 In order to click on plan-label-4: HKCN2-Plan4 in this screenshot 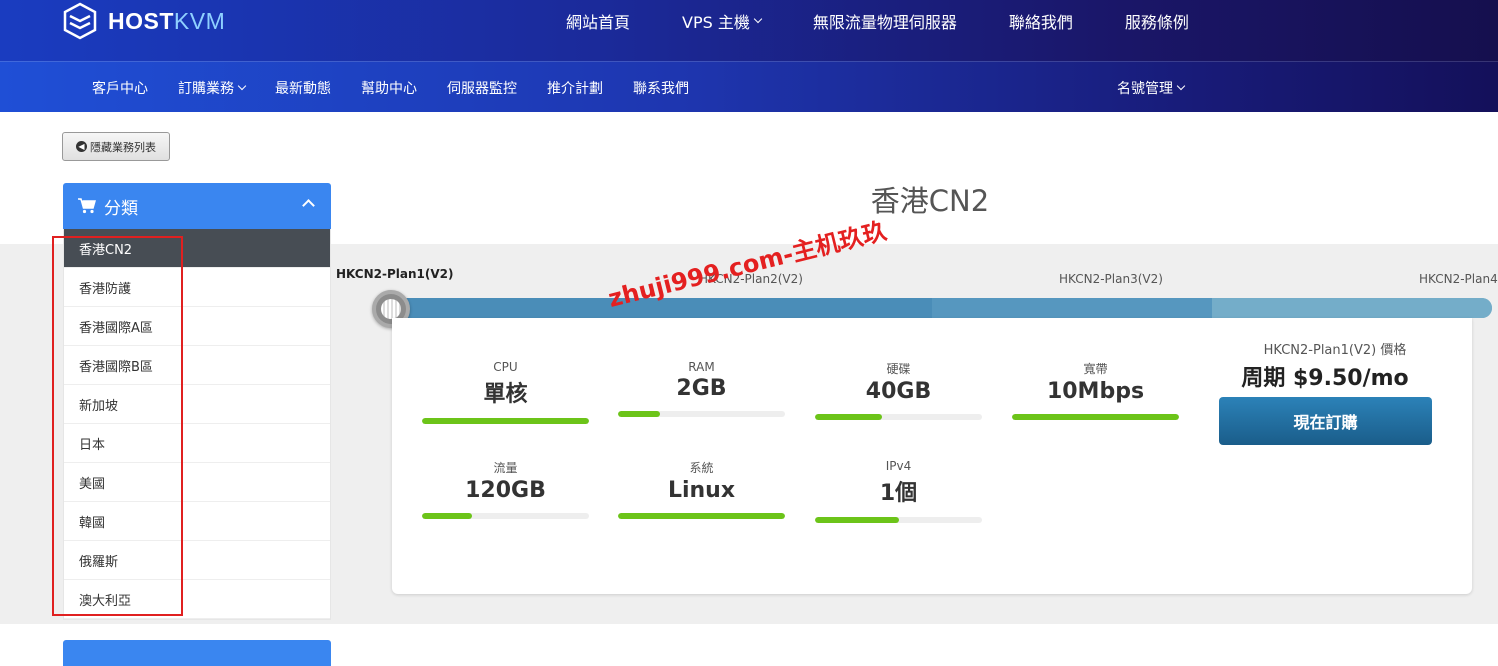, I will do `click(1458, 279)`.